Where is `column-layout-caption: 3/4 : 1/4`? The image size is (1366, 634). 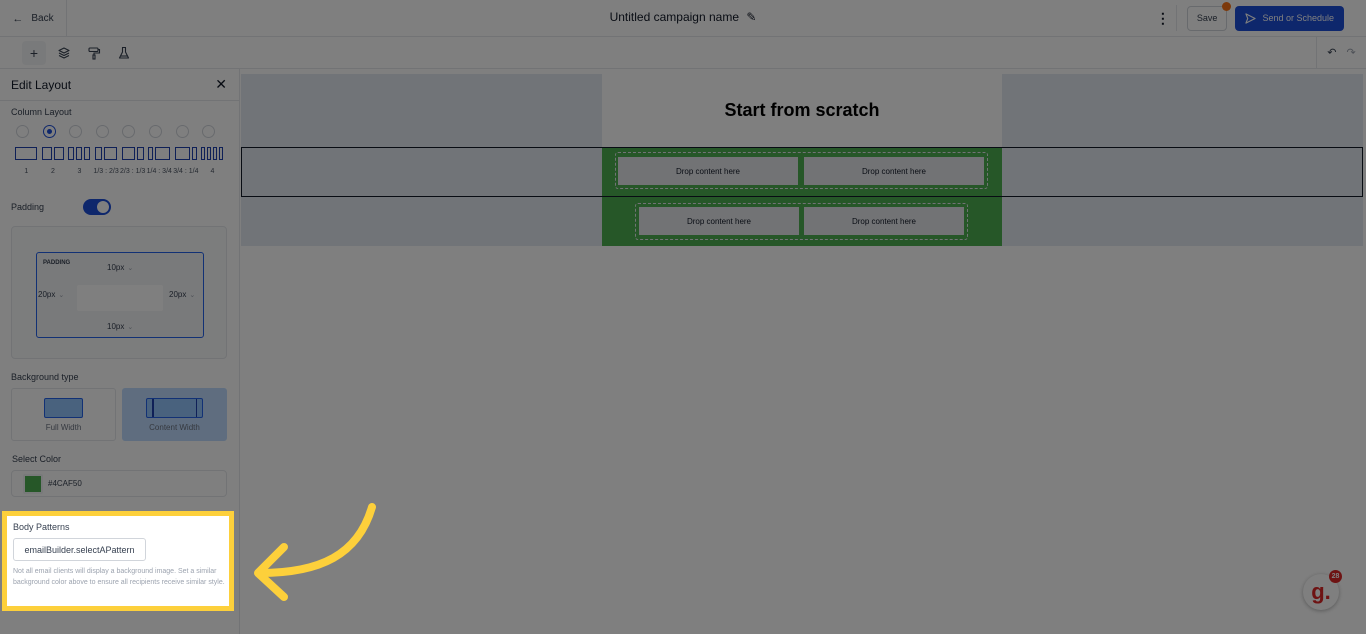
column-layout-caption: 3/4 : 1/4 is located at coordinates (186, 171).